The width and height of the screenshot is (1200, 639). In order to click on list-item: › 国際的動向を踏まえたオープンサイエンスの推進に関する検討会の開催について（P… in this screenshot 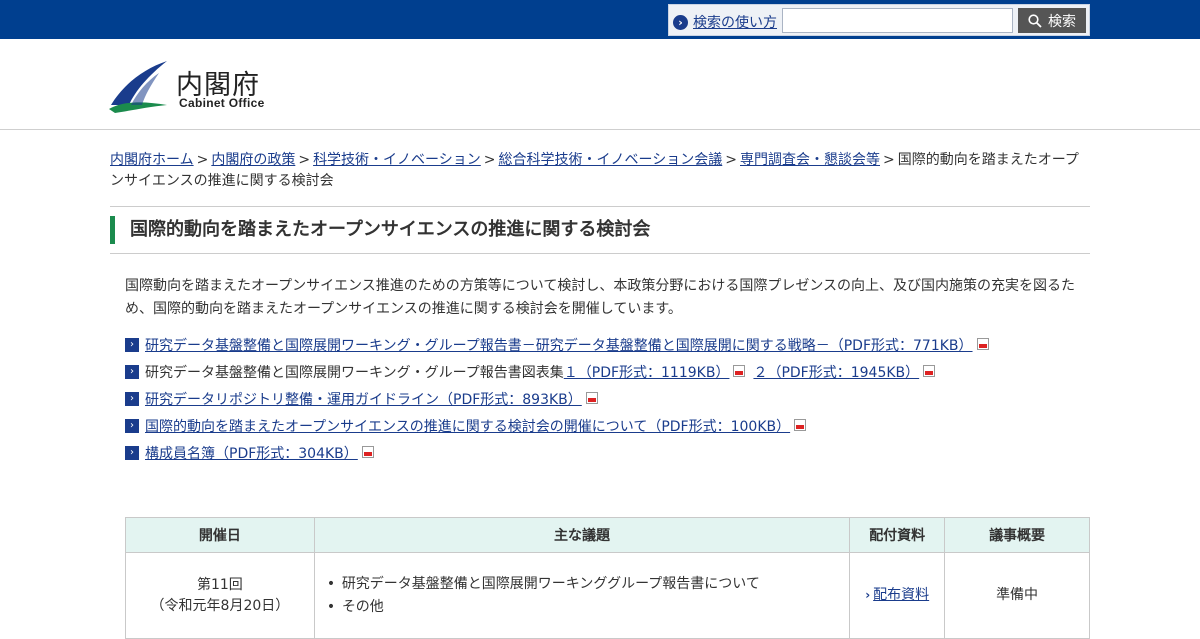, I will do `click(605, 430)`.